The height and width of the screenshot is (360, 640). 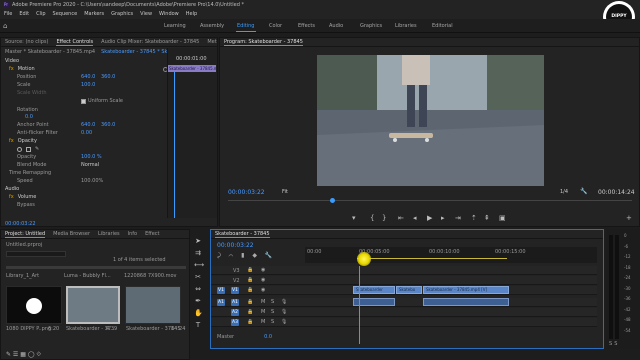 I want to click on volume-row: fx Volume, so click(x=22, y=197).